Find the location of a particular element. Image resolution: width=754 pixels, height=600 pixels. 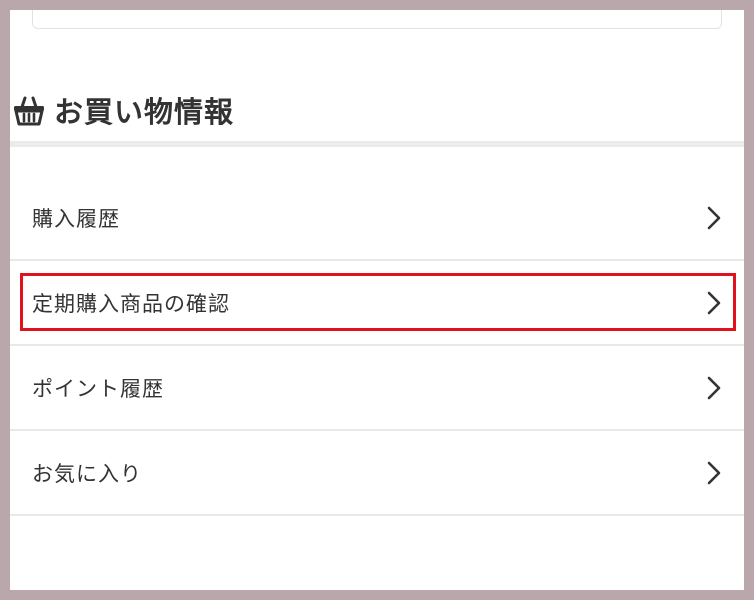

section-header: お買い物情報 is located at coordinates (122, 110).